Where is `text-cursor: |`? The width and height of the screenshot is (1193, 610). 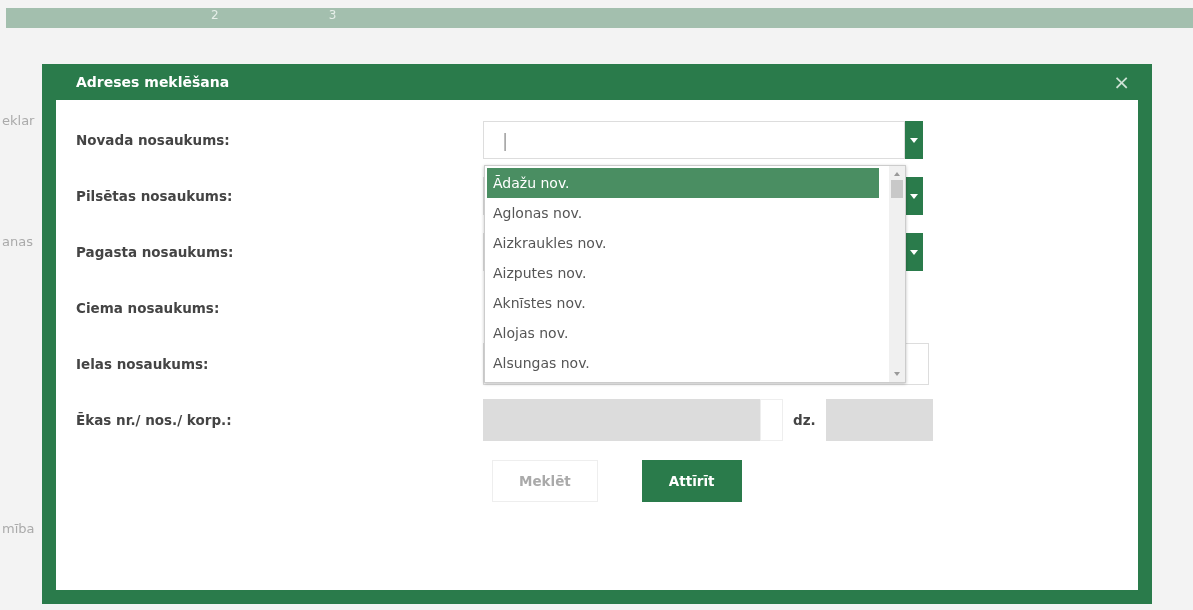 text-cursor: | is located at coordinates (505, 140).